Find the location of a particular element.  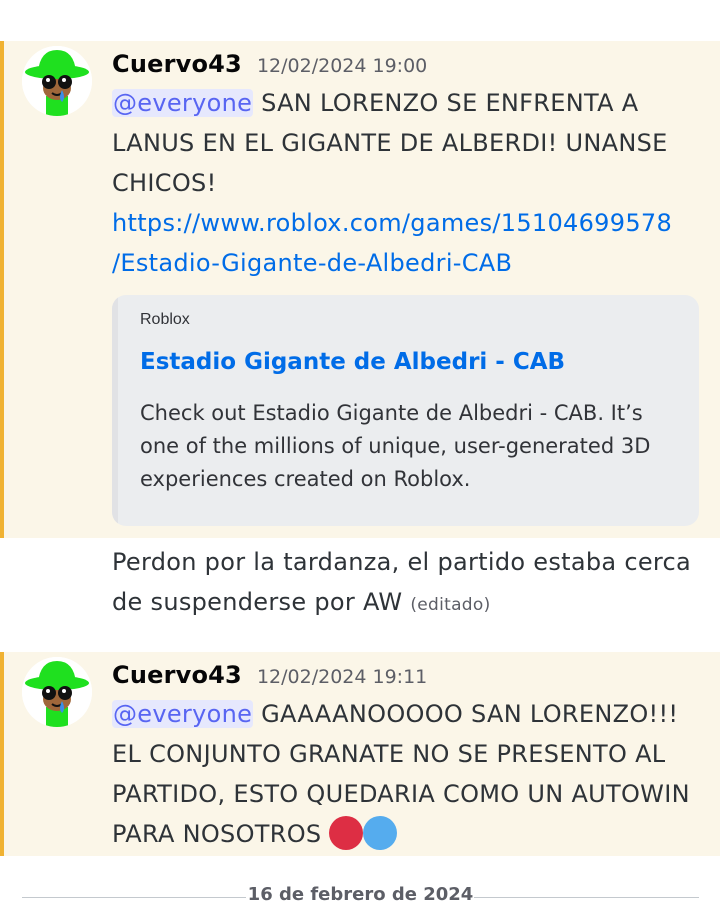

edited-label: (editado) is located at coordinates (450, 605).